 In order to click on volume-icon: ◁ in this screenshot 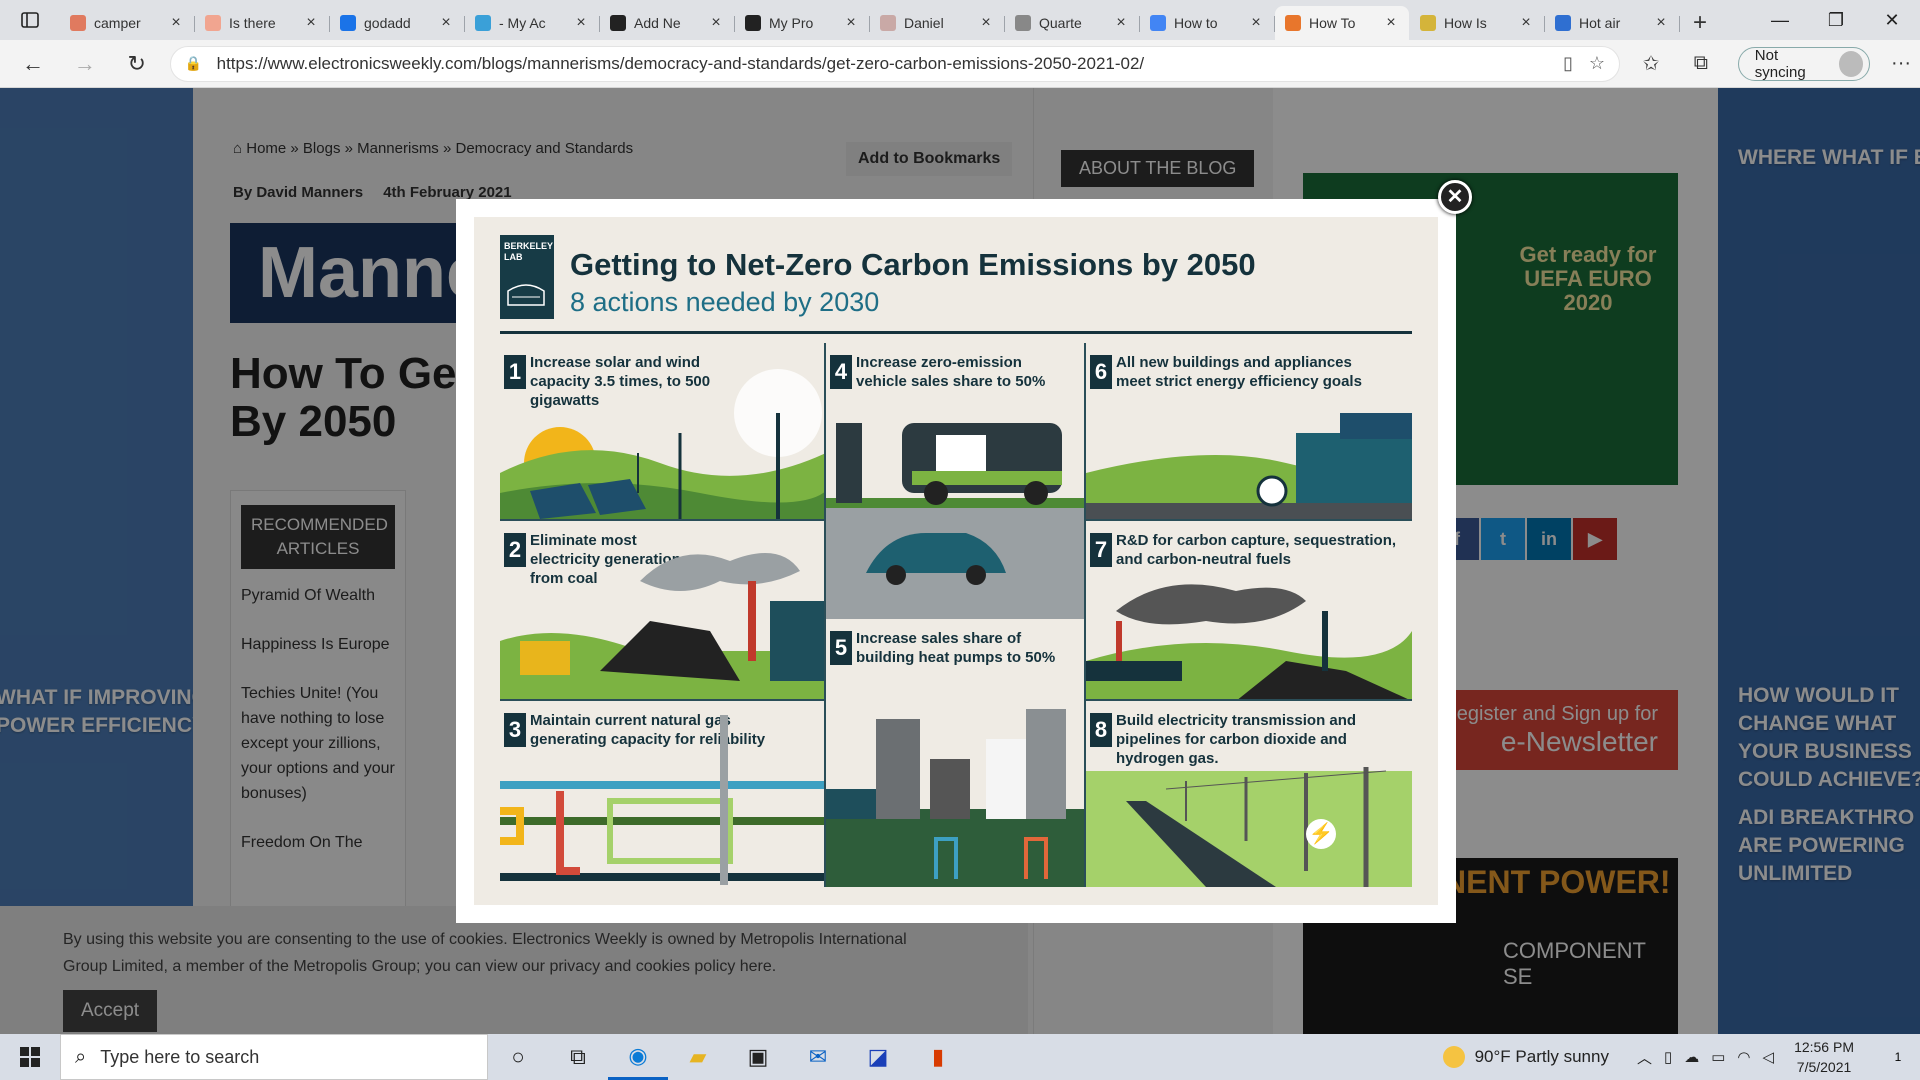, I will do `click(1769, 1057)`.